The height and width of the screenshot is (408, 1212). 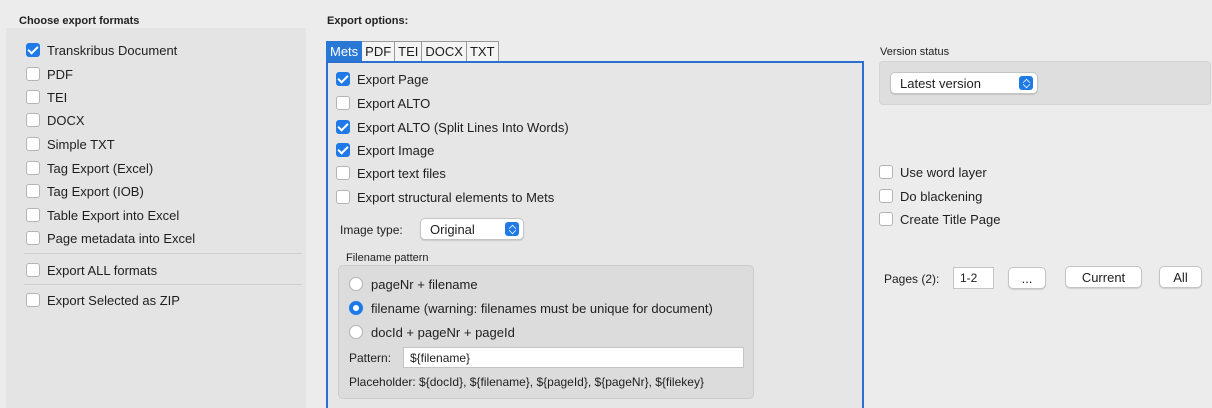 I want to click on version-value: Latest version, so click(x=940, y=83).